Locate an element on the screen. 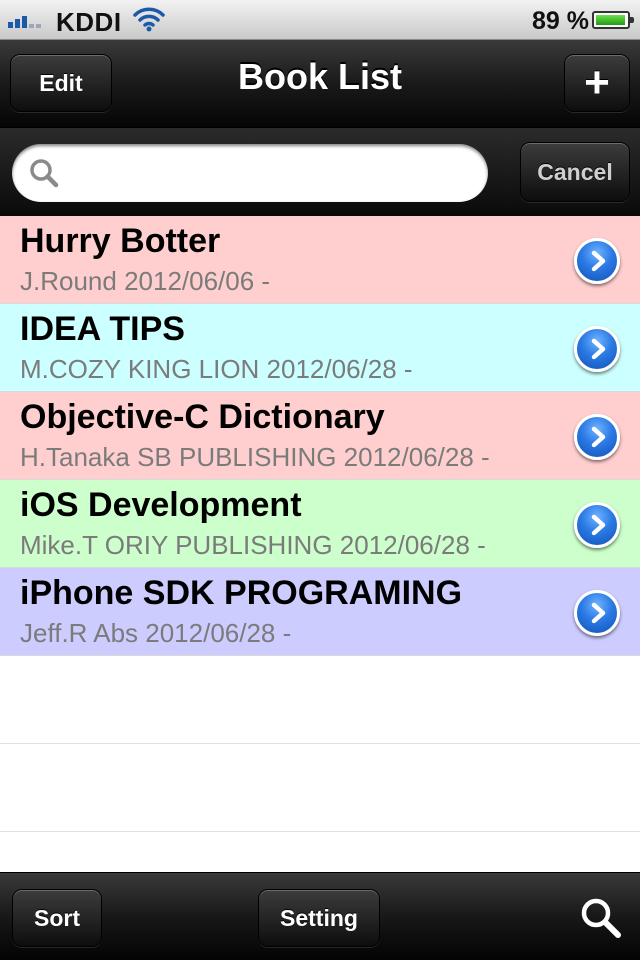 This screenshot has width=640, height=960. book-subtitle: H.Tanaka SB PUBLISHING 2012/06/28 - is located at coordinates (255, 457).